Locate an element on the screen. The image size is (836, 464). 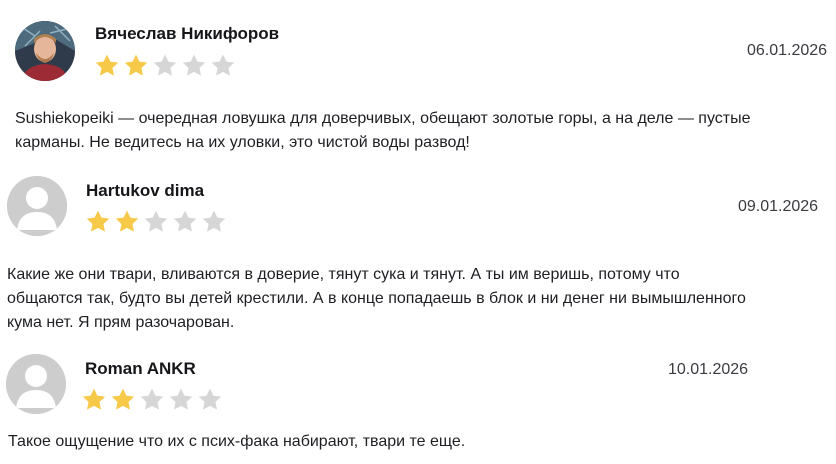
star-rating is located at coordinates (152, 400).